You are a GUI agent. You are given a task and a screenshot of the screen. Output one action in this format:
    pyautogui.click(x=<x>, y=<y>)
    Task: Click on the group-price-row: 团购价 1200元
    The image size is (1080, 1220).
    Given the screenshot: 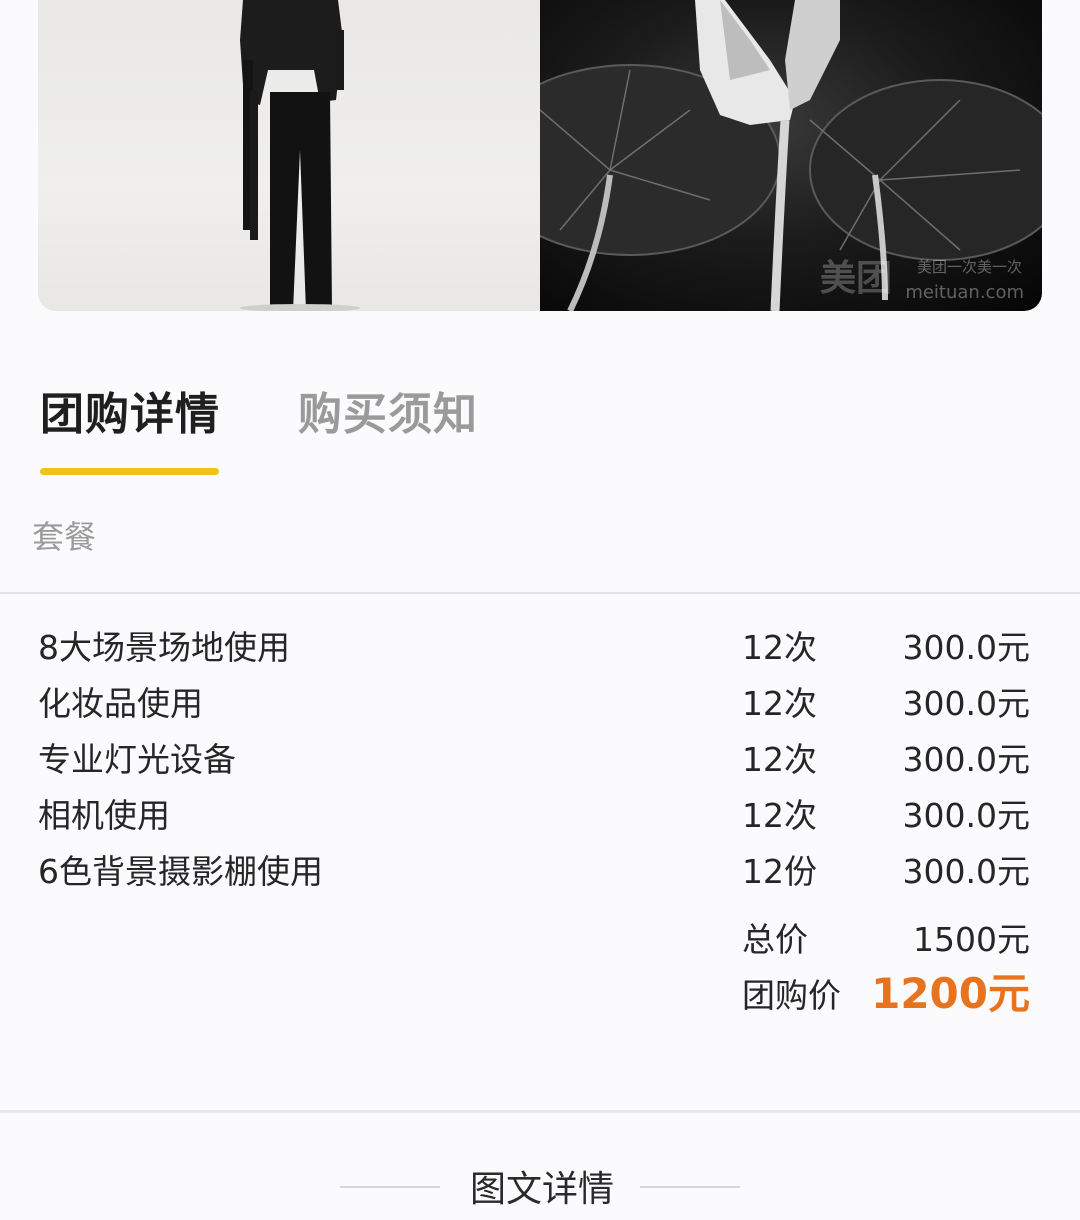 What is the action you would take?
    pyautogui.click(x=886, y=996)
    